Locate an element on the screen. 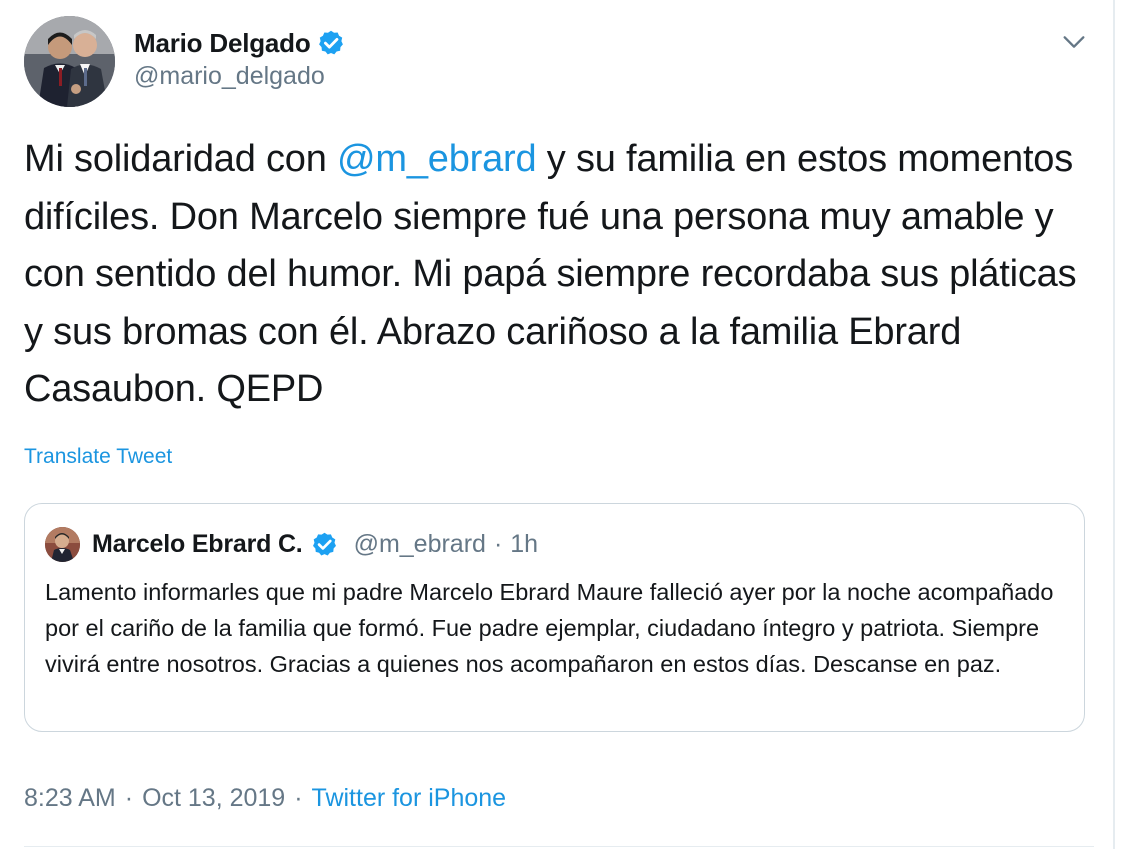 The width and height of the screenshot is (1121, 849). quoted-tweet-time: 1h is located at coordinates (524, 544).